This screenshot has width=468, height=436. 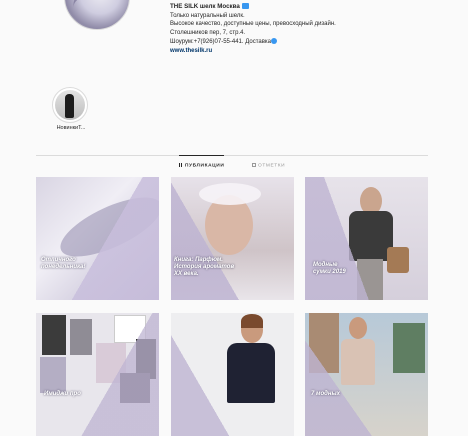 I want to click on bio-line-1: Только натуральный шелк., so click(x=207, y=15).